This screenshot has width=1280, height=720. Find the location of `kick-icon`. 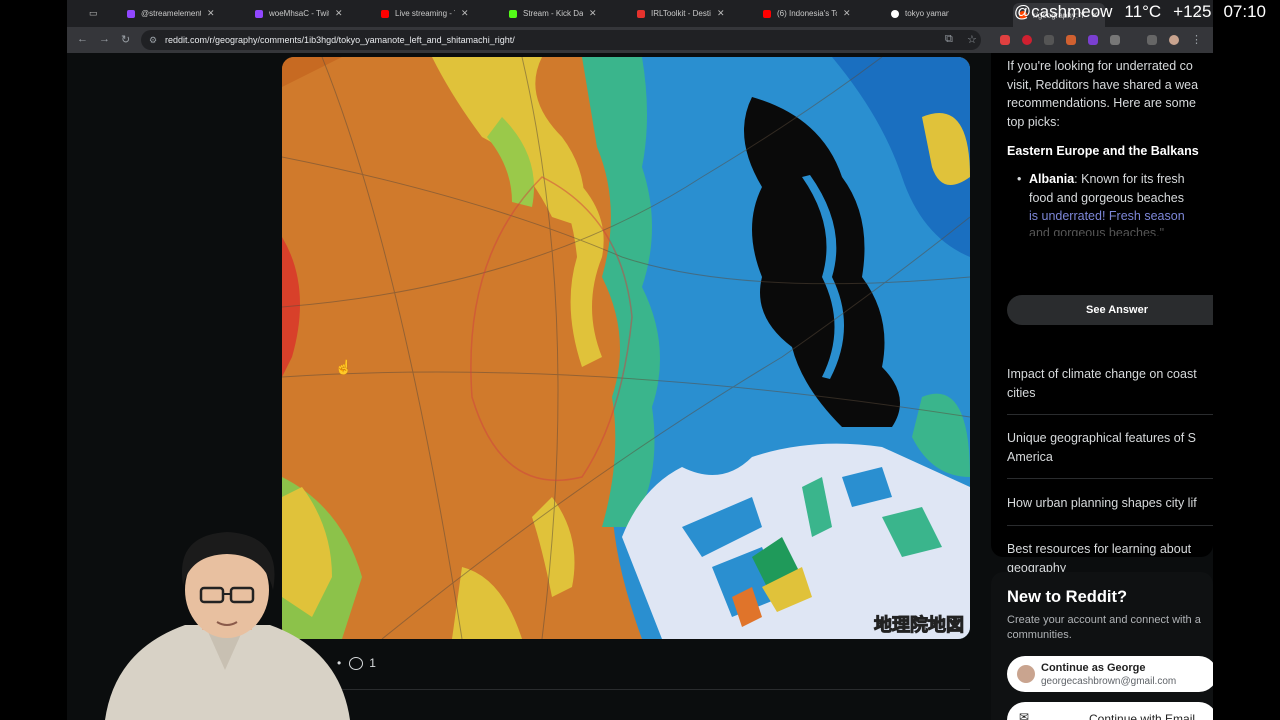

kick-icon is located at coordinates (513, 13).